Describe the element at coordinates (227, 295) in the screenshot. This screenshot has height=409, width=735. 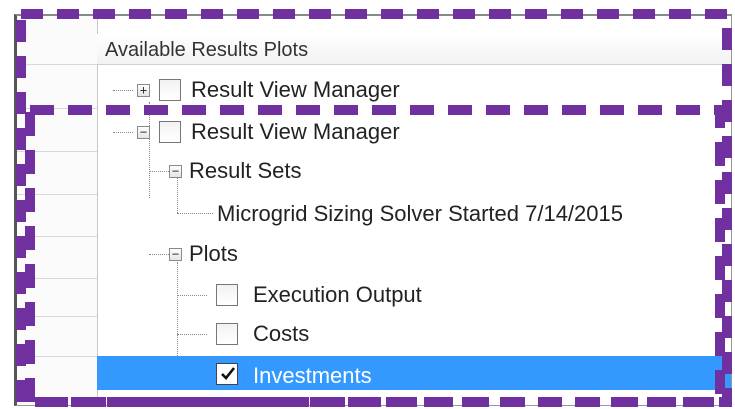
I see `execution-output-checkbox` at that location.